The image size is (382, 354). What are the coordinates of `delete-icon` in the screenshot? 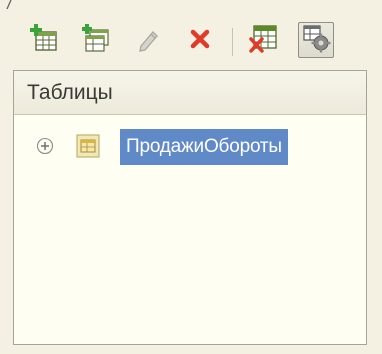 It's located at (200, 40).